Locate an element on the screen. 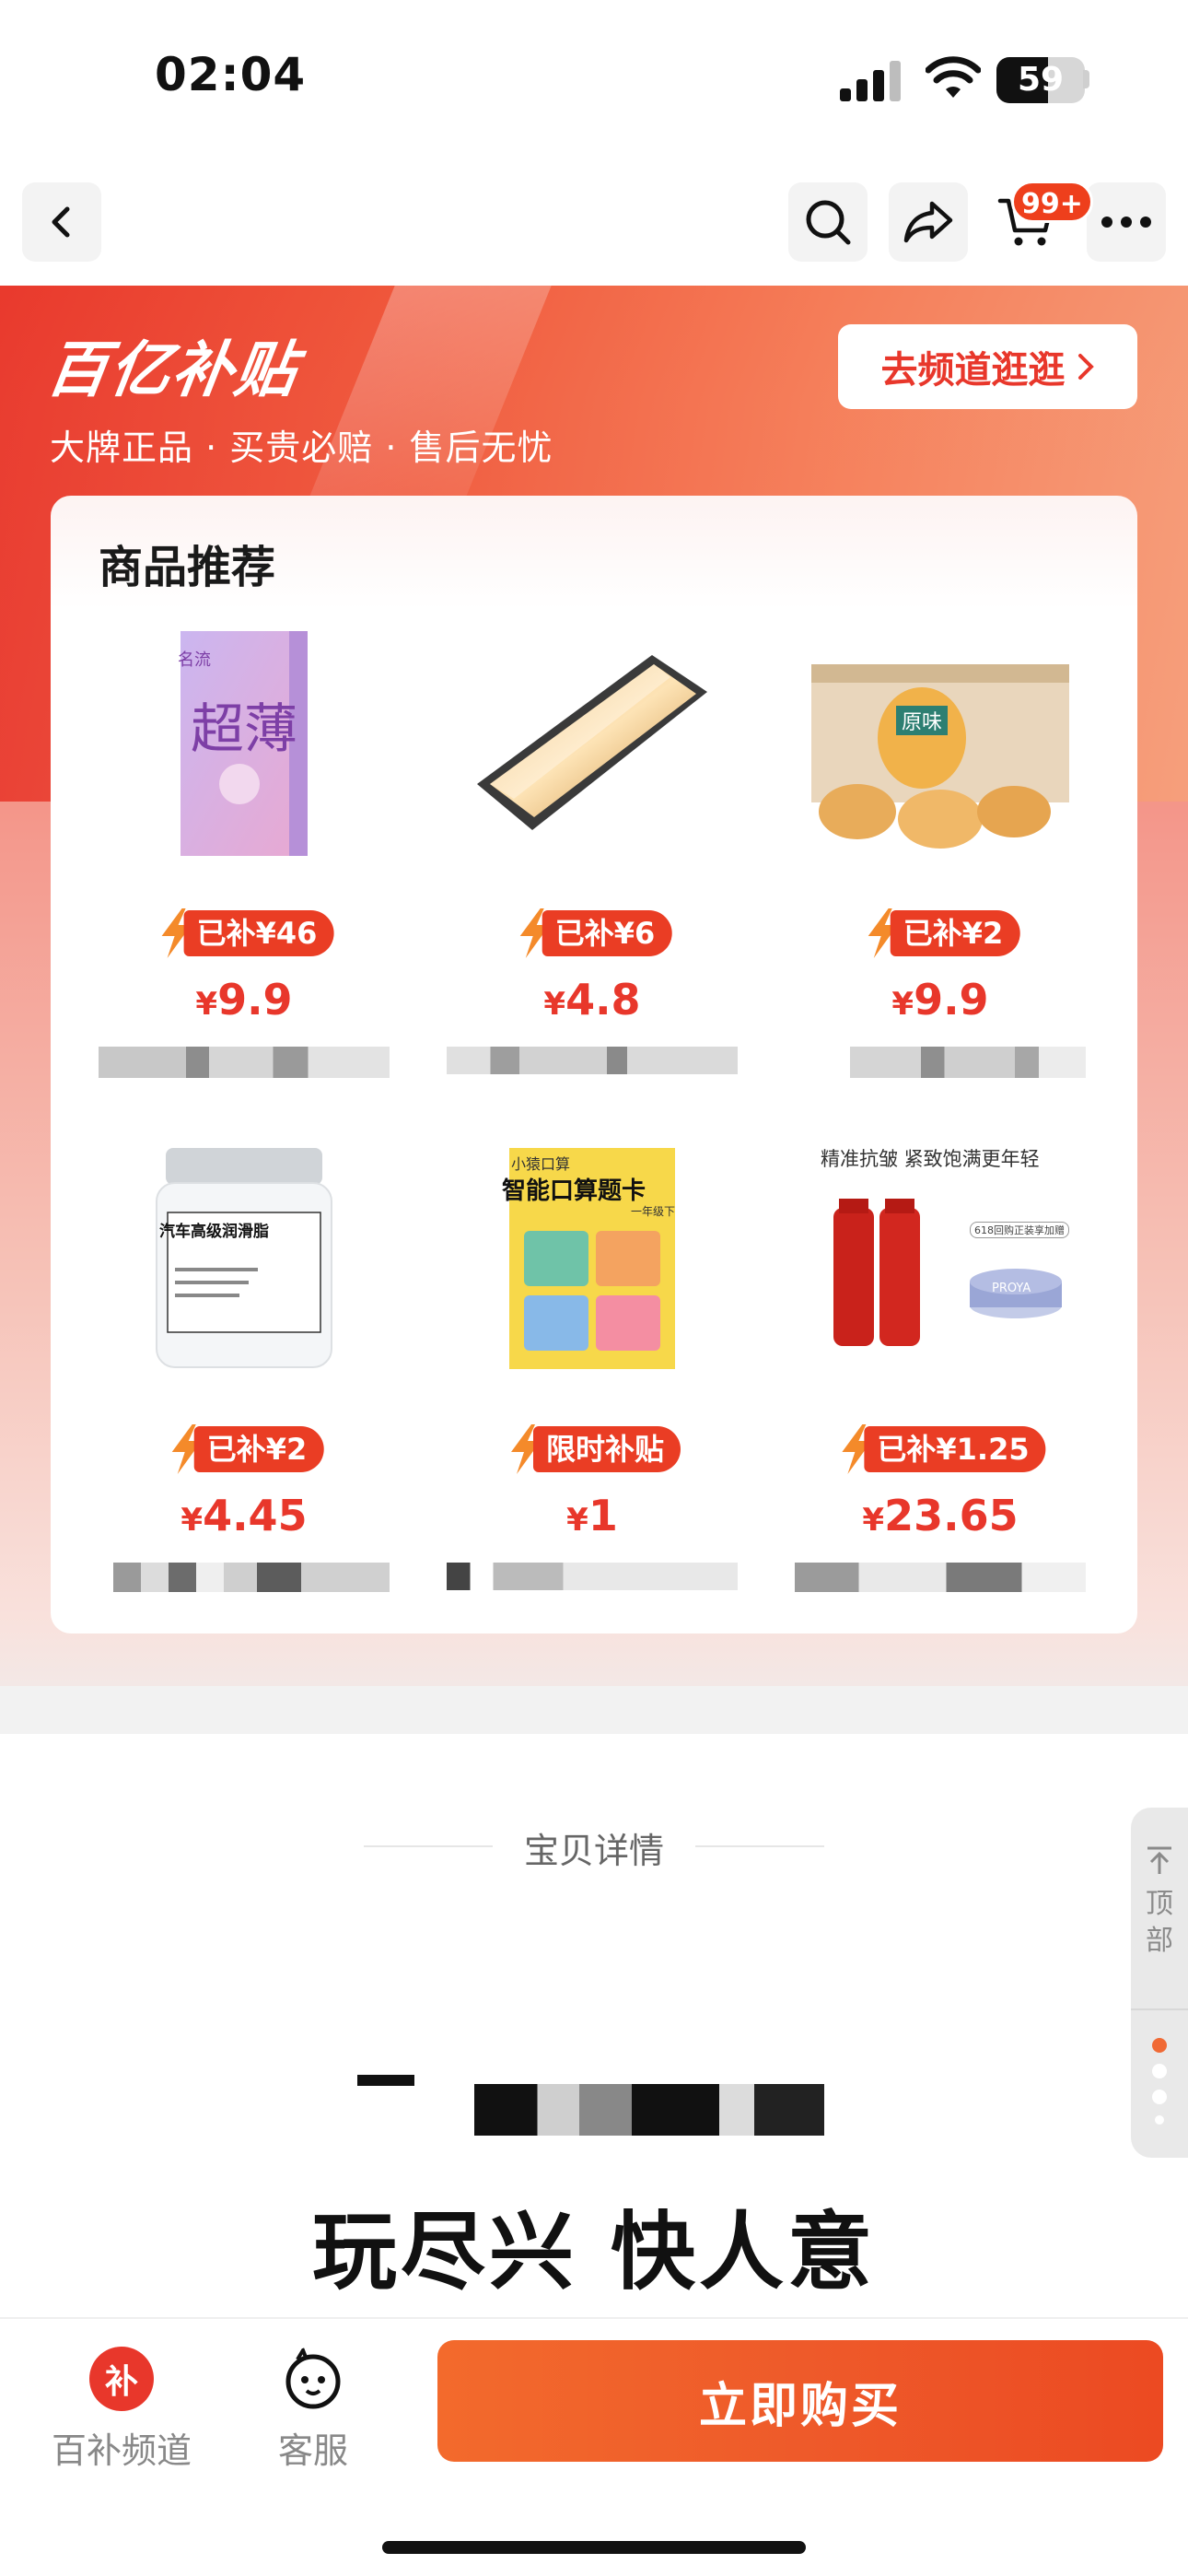 This screenshot has width=1188, height=2576. subsidy-channel-icon: 补 is located at coordinates (121, 2379).